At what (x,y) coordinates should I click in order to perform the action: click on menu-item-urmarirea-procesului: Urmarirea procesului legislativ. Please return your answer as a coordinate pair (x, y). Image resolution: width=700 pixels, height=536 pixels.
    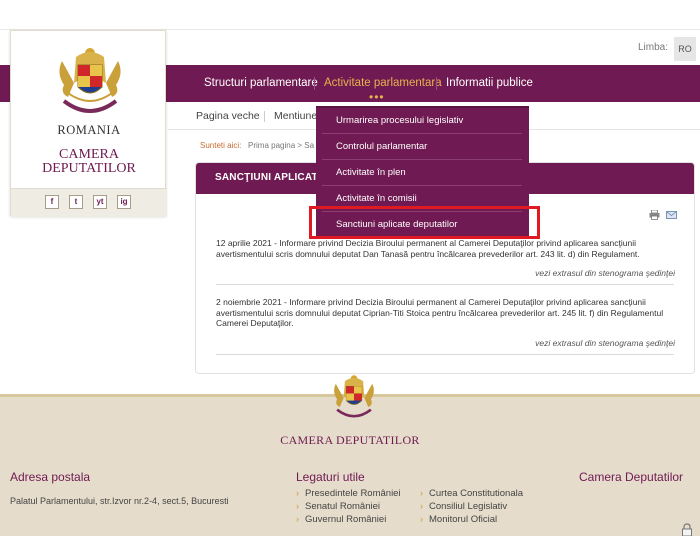
    Looking at the image, I should click on (422, 121).